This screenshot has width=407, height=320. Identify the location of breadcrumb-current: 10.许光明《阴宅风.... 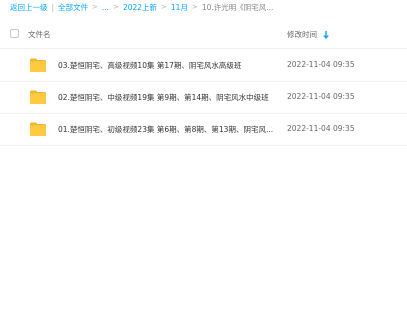
(237, 7).